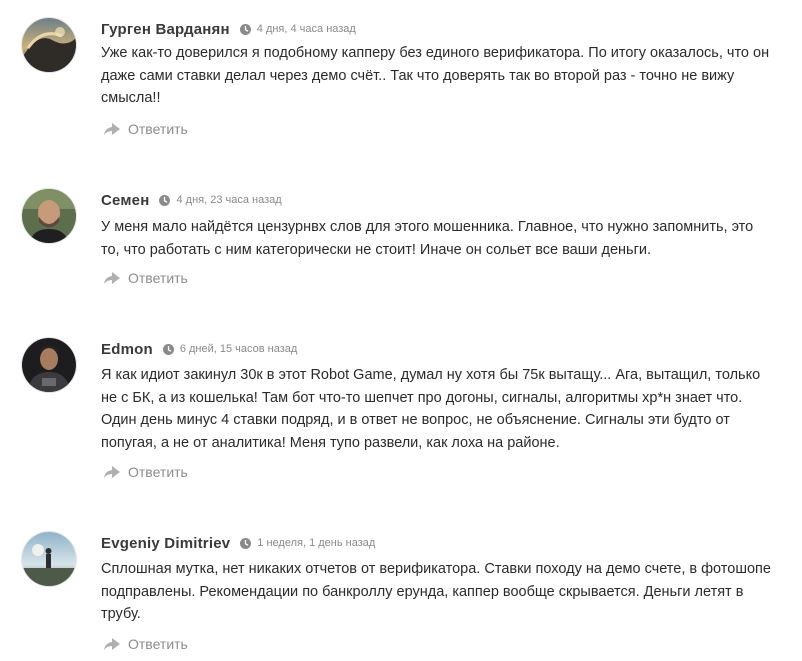  What do you see at coordinates (165, 29) in the screenshot?
I see `comment-author: Гурген Варданян` at bounding box center [165, 29].